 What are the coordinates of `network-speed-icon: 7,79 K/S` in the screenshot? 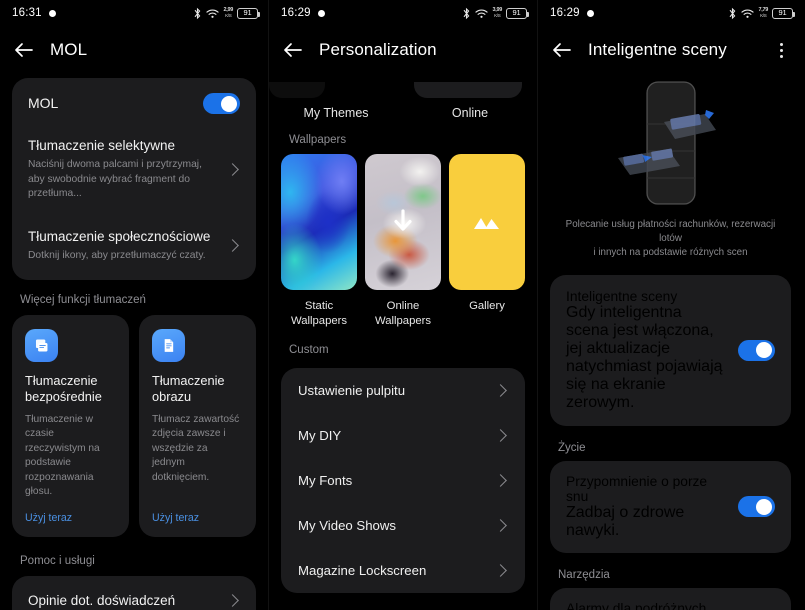 It's located at (763, 12).